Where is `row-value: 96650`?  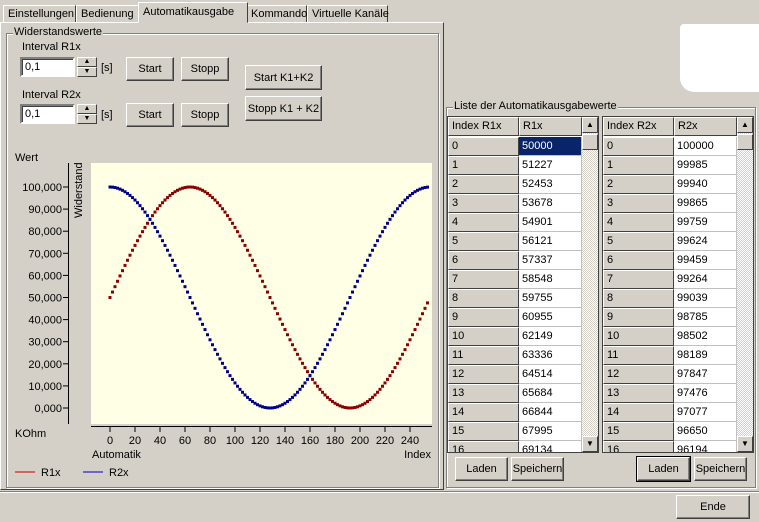 row-value: 96650 is located at coordinates (705, 431).